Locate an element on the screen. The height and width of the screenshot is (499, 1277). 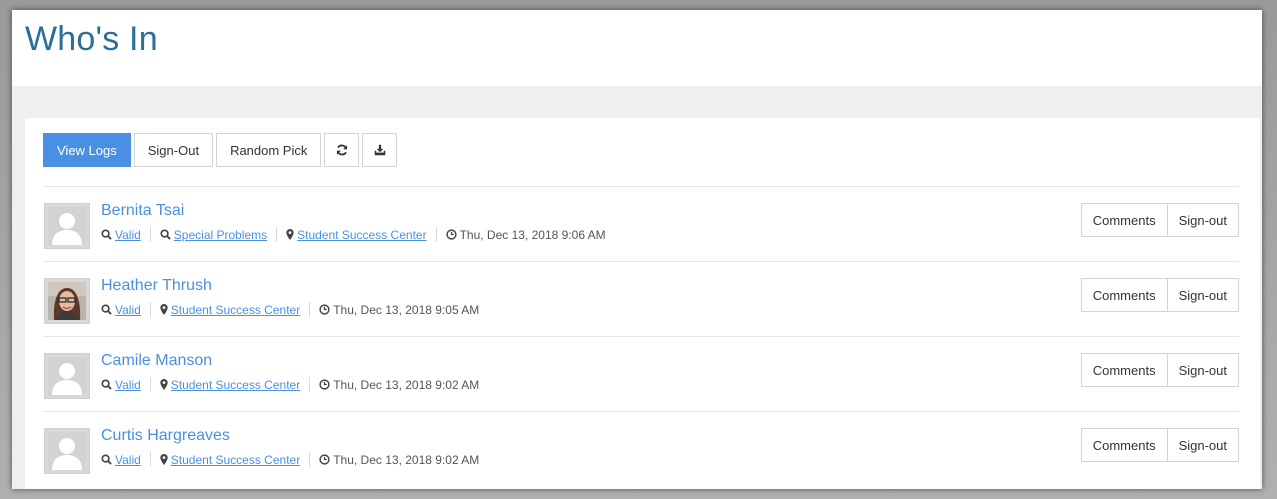
person-name: Bernita Tsai is located at coordinates (142, 211).